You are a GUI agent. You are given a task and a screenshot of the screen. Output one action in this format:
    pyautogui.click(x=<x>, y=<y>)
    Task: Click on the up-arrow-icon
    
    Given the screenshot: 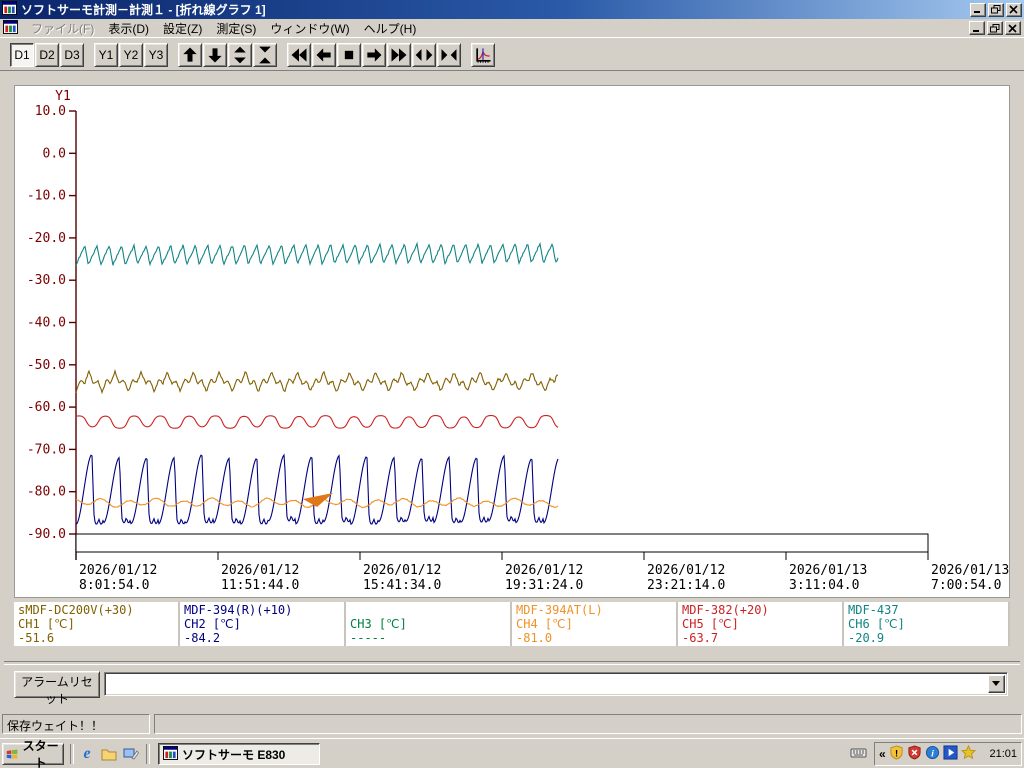 What is the action you would take?
    pyautogui.click(x=190, y=54)
    